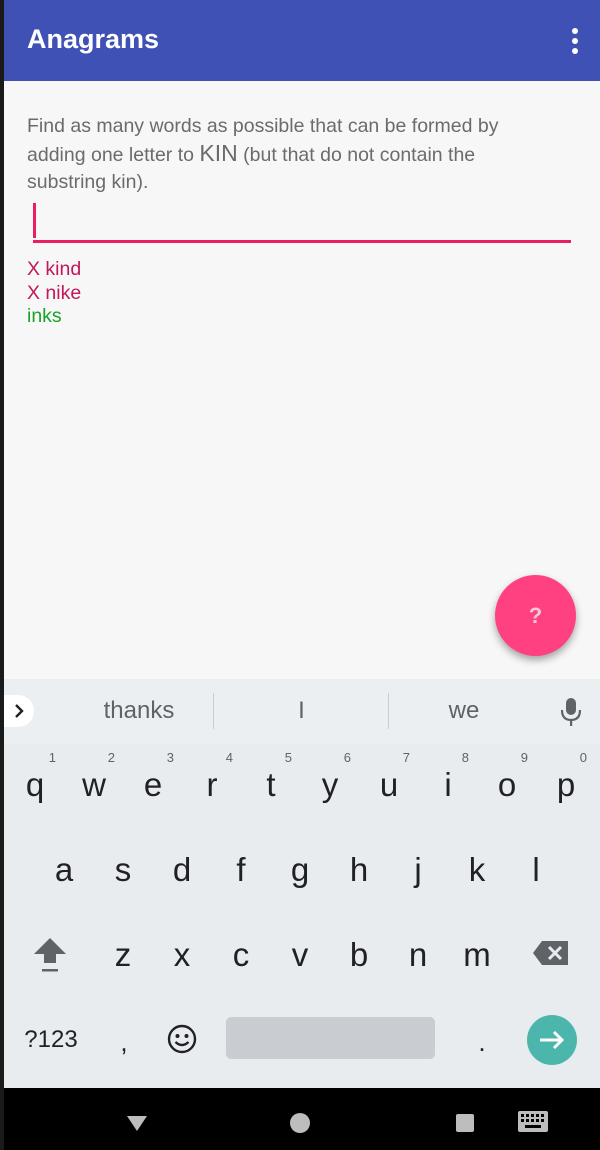  I want to click on suggestion-1: thanks, so click(139, 711).